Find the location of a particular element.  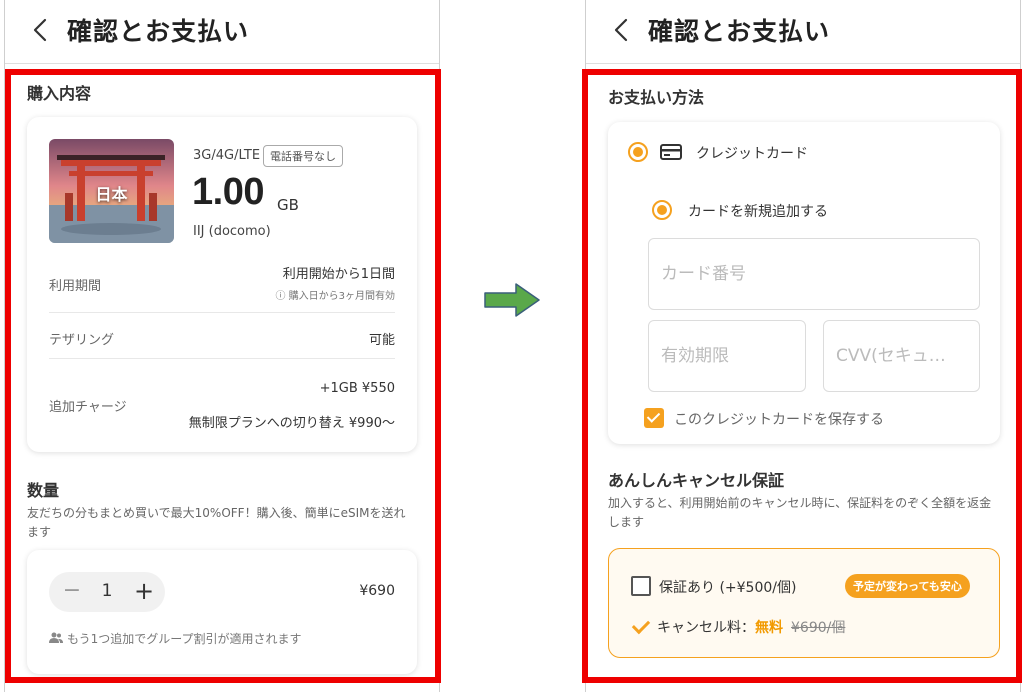

save-card-label: このクレジットカードを保存する is located at coordinates (779, 419).